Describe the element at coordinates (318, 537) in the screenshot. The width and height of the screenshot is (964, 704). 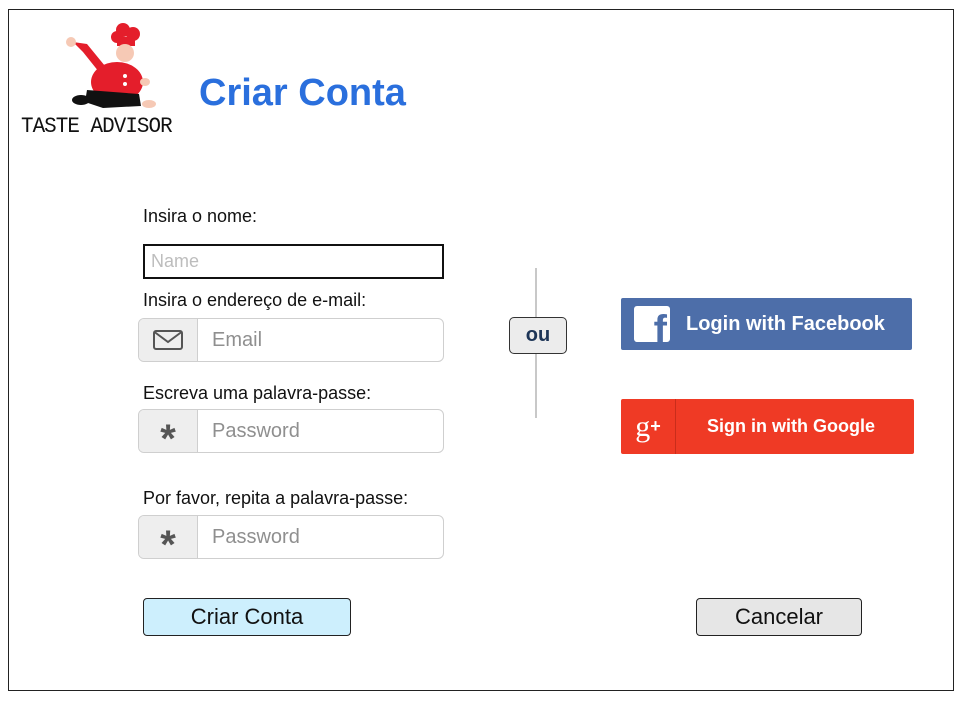
I see `repeat-password-input` at that location.